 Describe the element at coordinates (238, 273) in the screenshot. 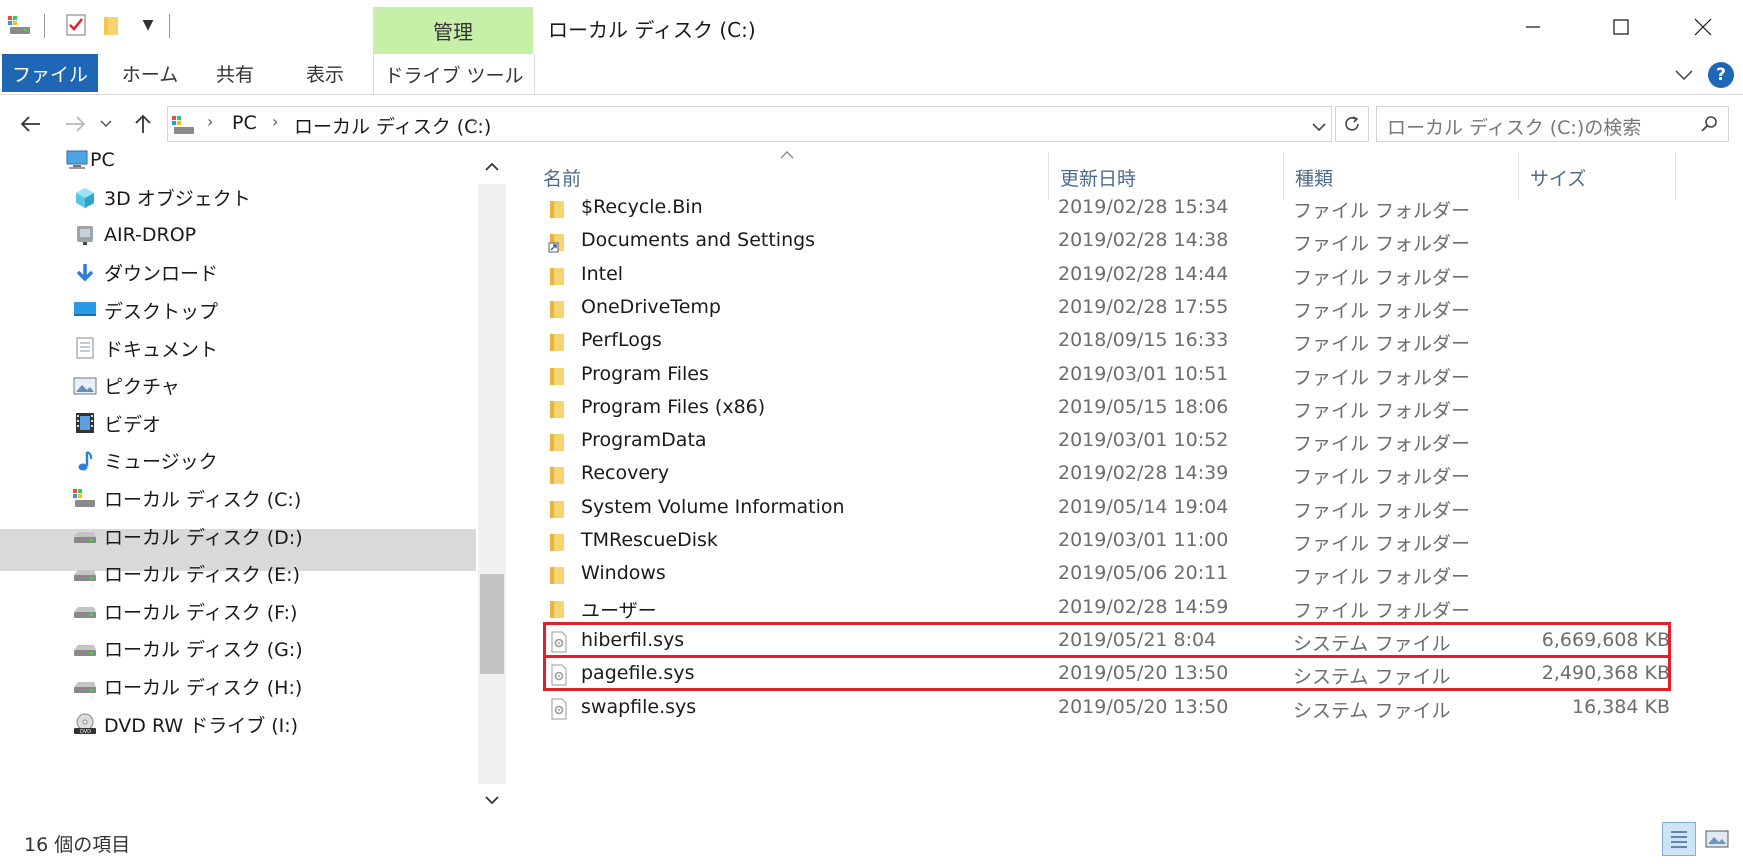

I see `nav-item: ダウンロード` at that location.